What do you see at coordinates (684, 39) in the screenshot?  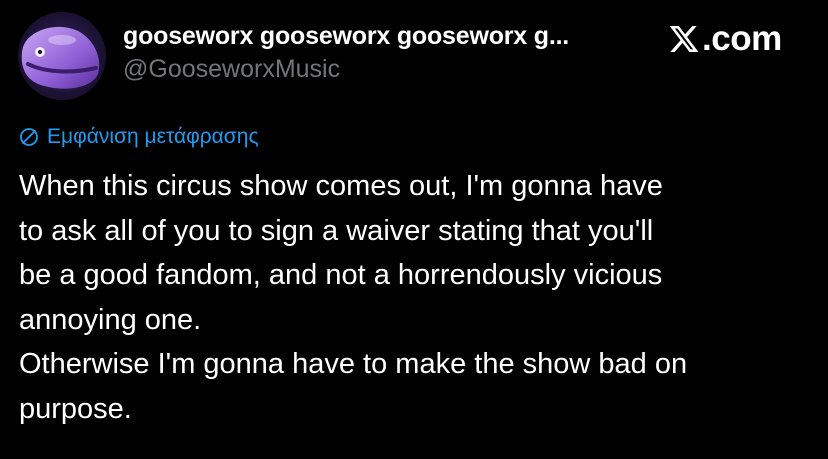 I see `x-logo-icon` at bounding box center [684, 39].